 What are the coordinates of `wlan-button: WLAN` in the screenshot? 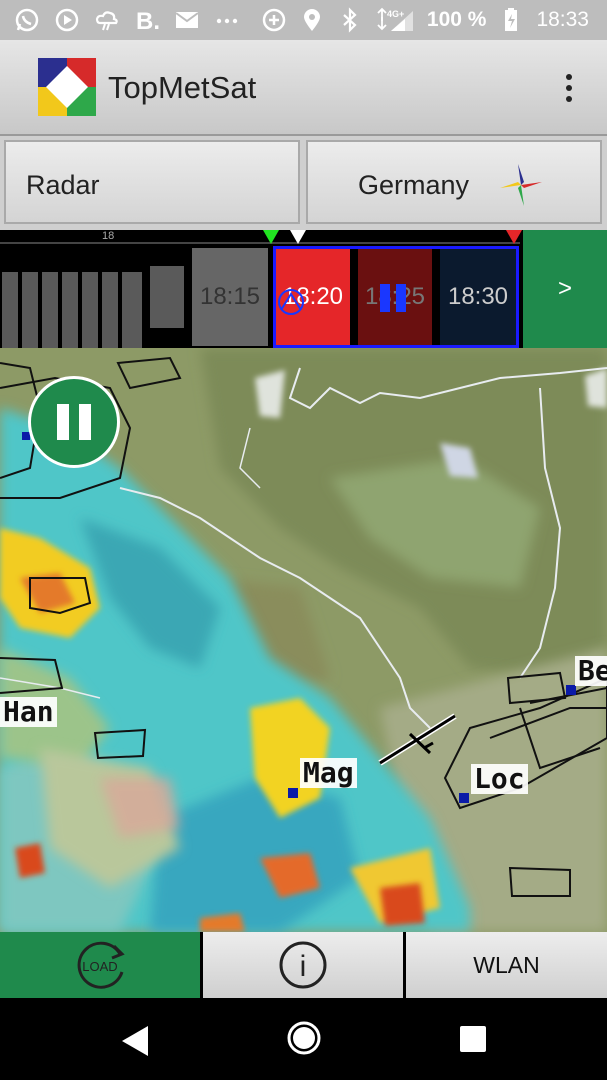 It's located at (506, 965).